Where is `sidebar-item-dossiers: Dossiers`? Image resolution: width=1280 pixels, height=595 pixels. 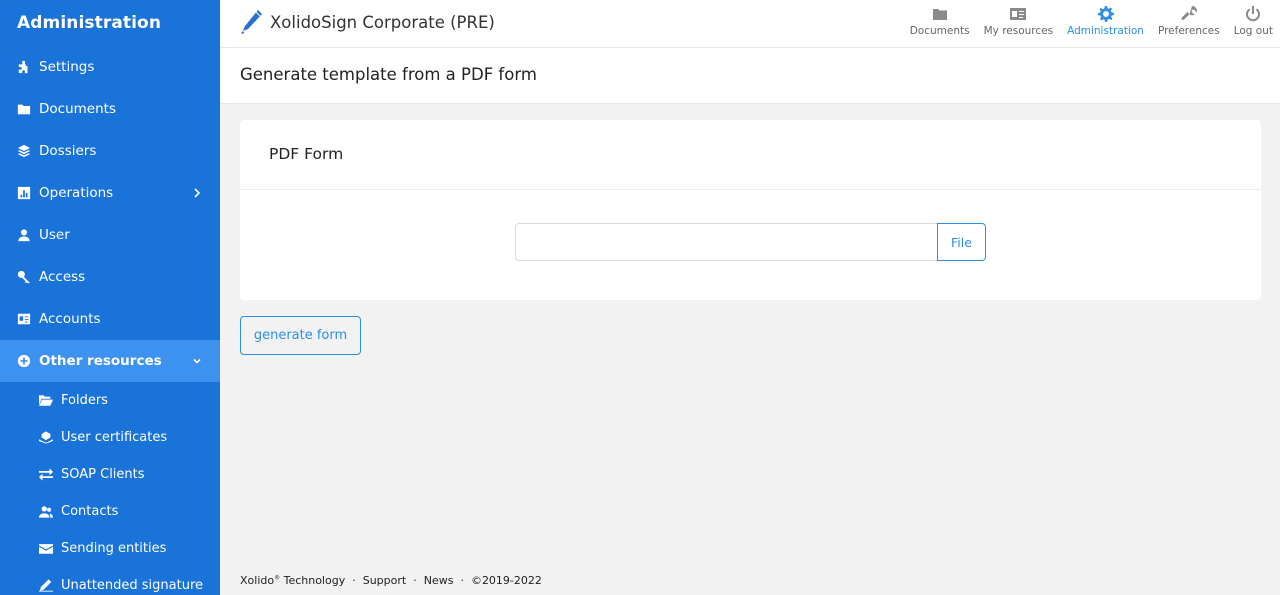 sidebar-item-dossiers: Dossiers is located at coordinates (110, 151).